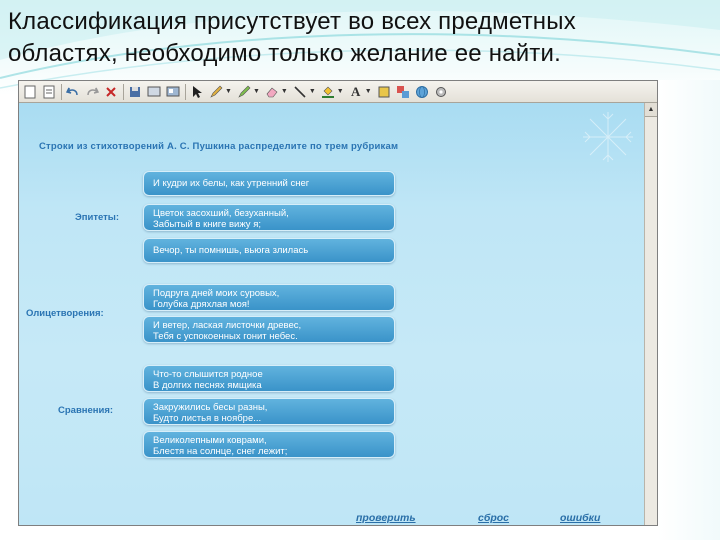 This screenshot has height=540, width=720. What do you see at coordinates (173, 92) in the screenshot?
I see `screen2-icon` at bounding box center [173, 92].